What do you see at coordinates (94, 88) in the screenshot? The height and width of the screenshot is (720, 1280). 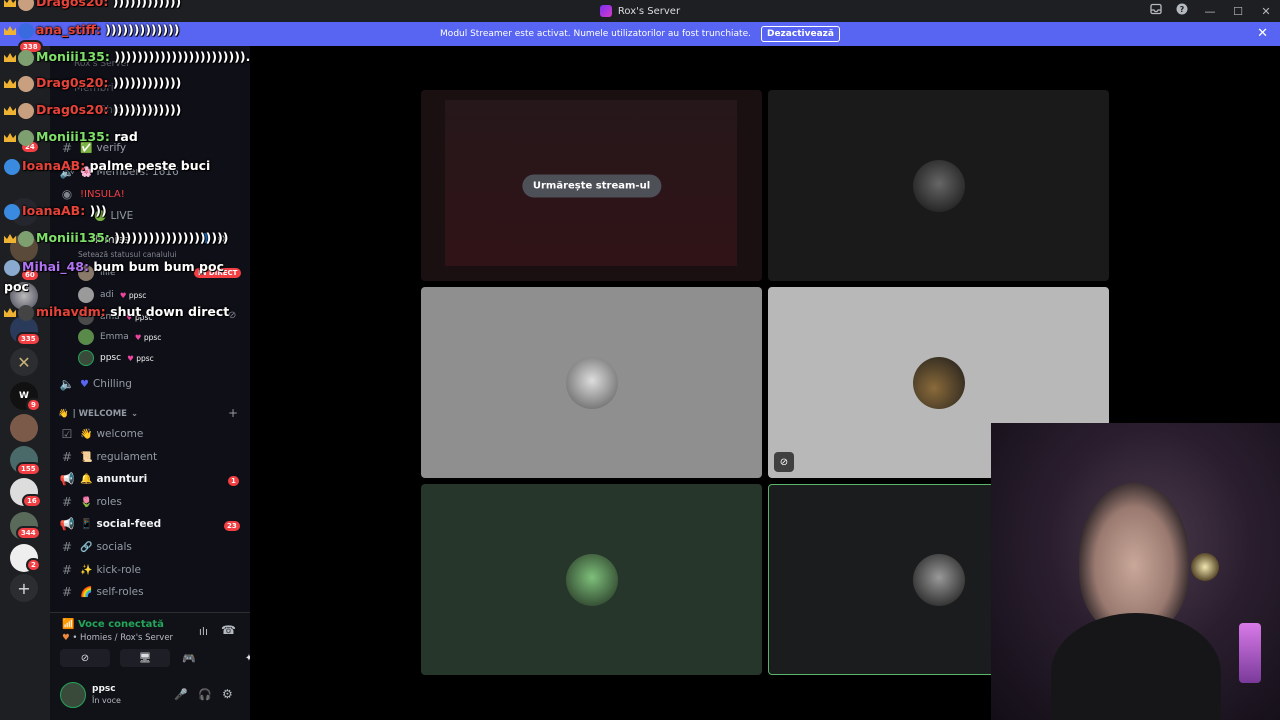 I see `sidebar-item-members: Membri` at bounding box center [94, 88].